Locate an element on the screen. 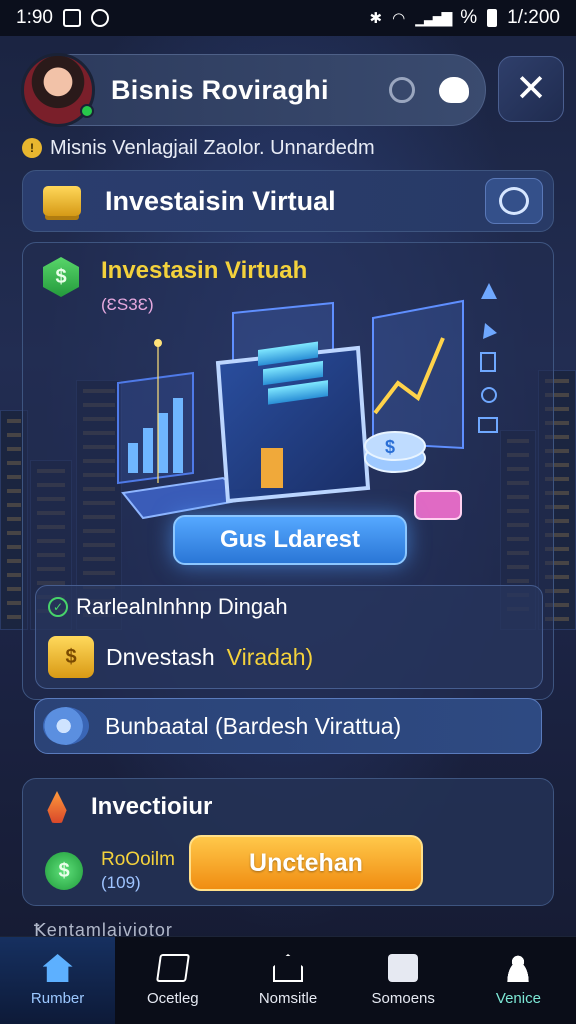  flame-icon is located at coordinates (57, 807).